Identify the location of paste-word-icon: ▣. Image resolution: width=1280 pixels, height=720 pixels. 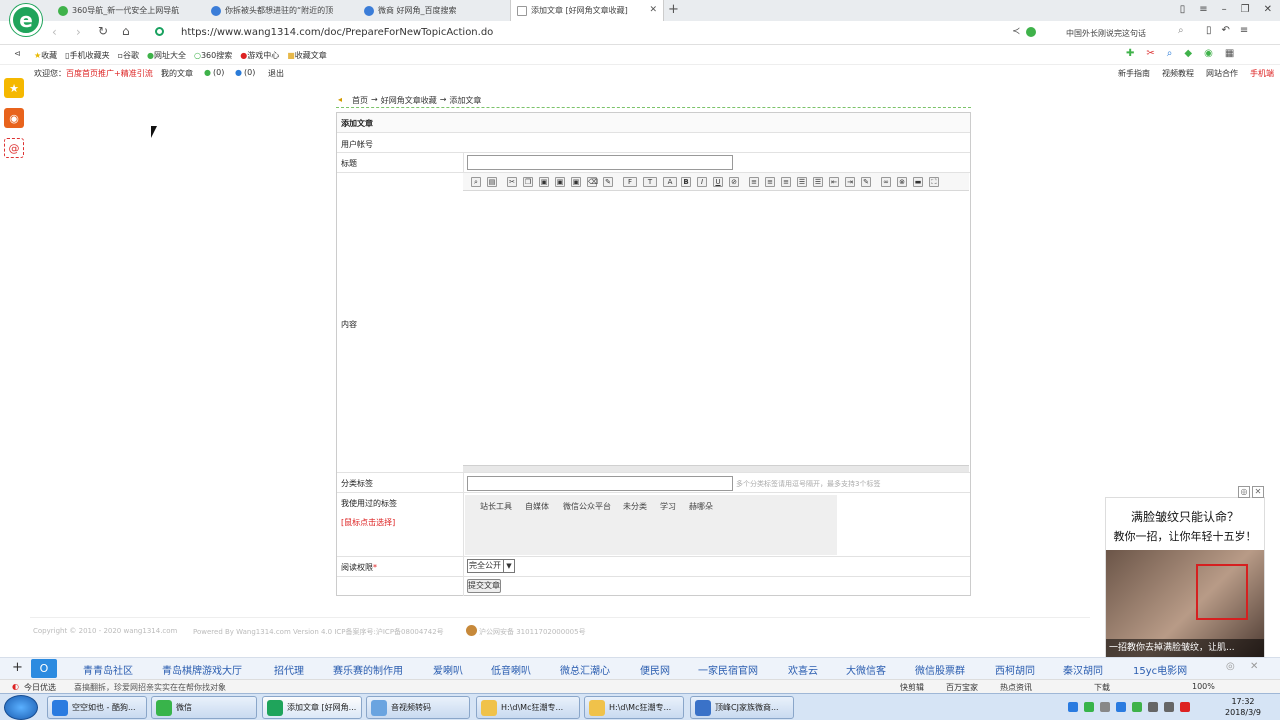
(576, 182).